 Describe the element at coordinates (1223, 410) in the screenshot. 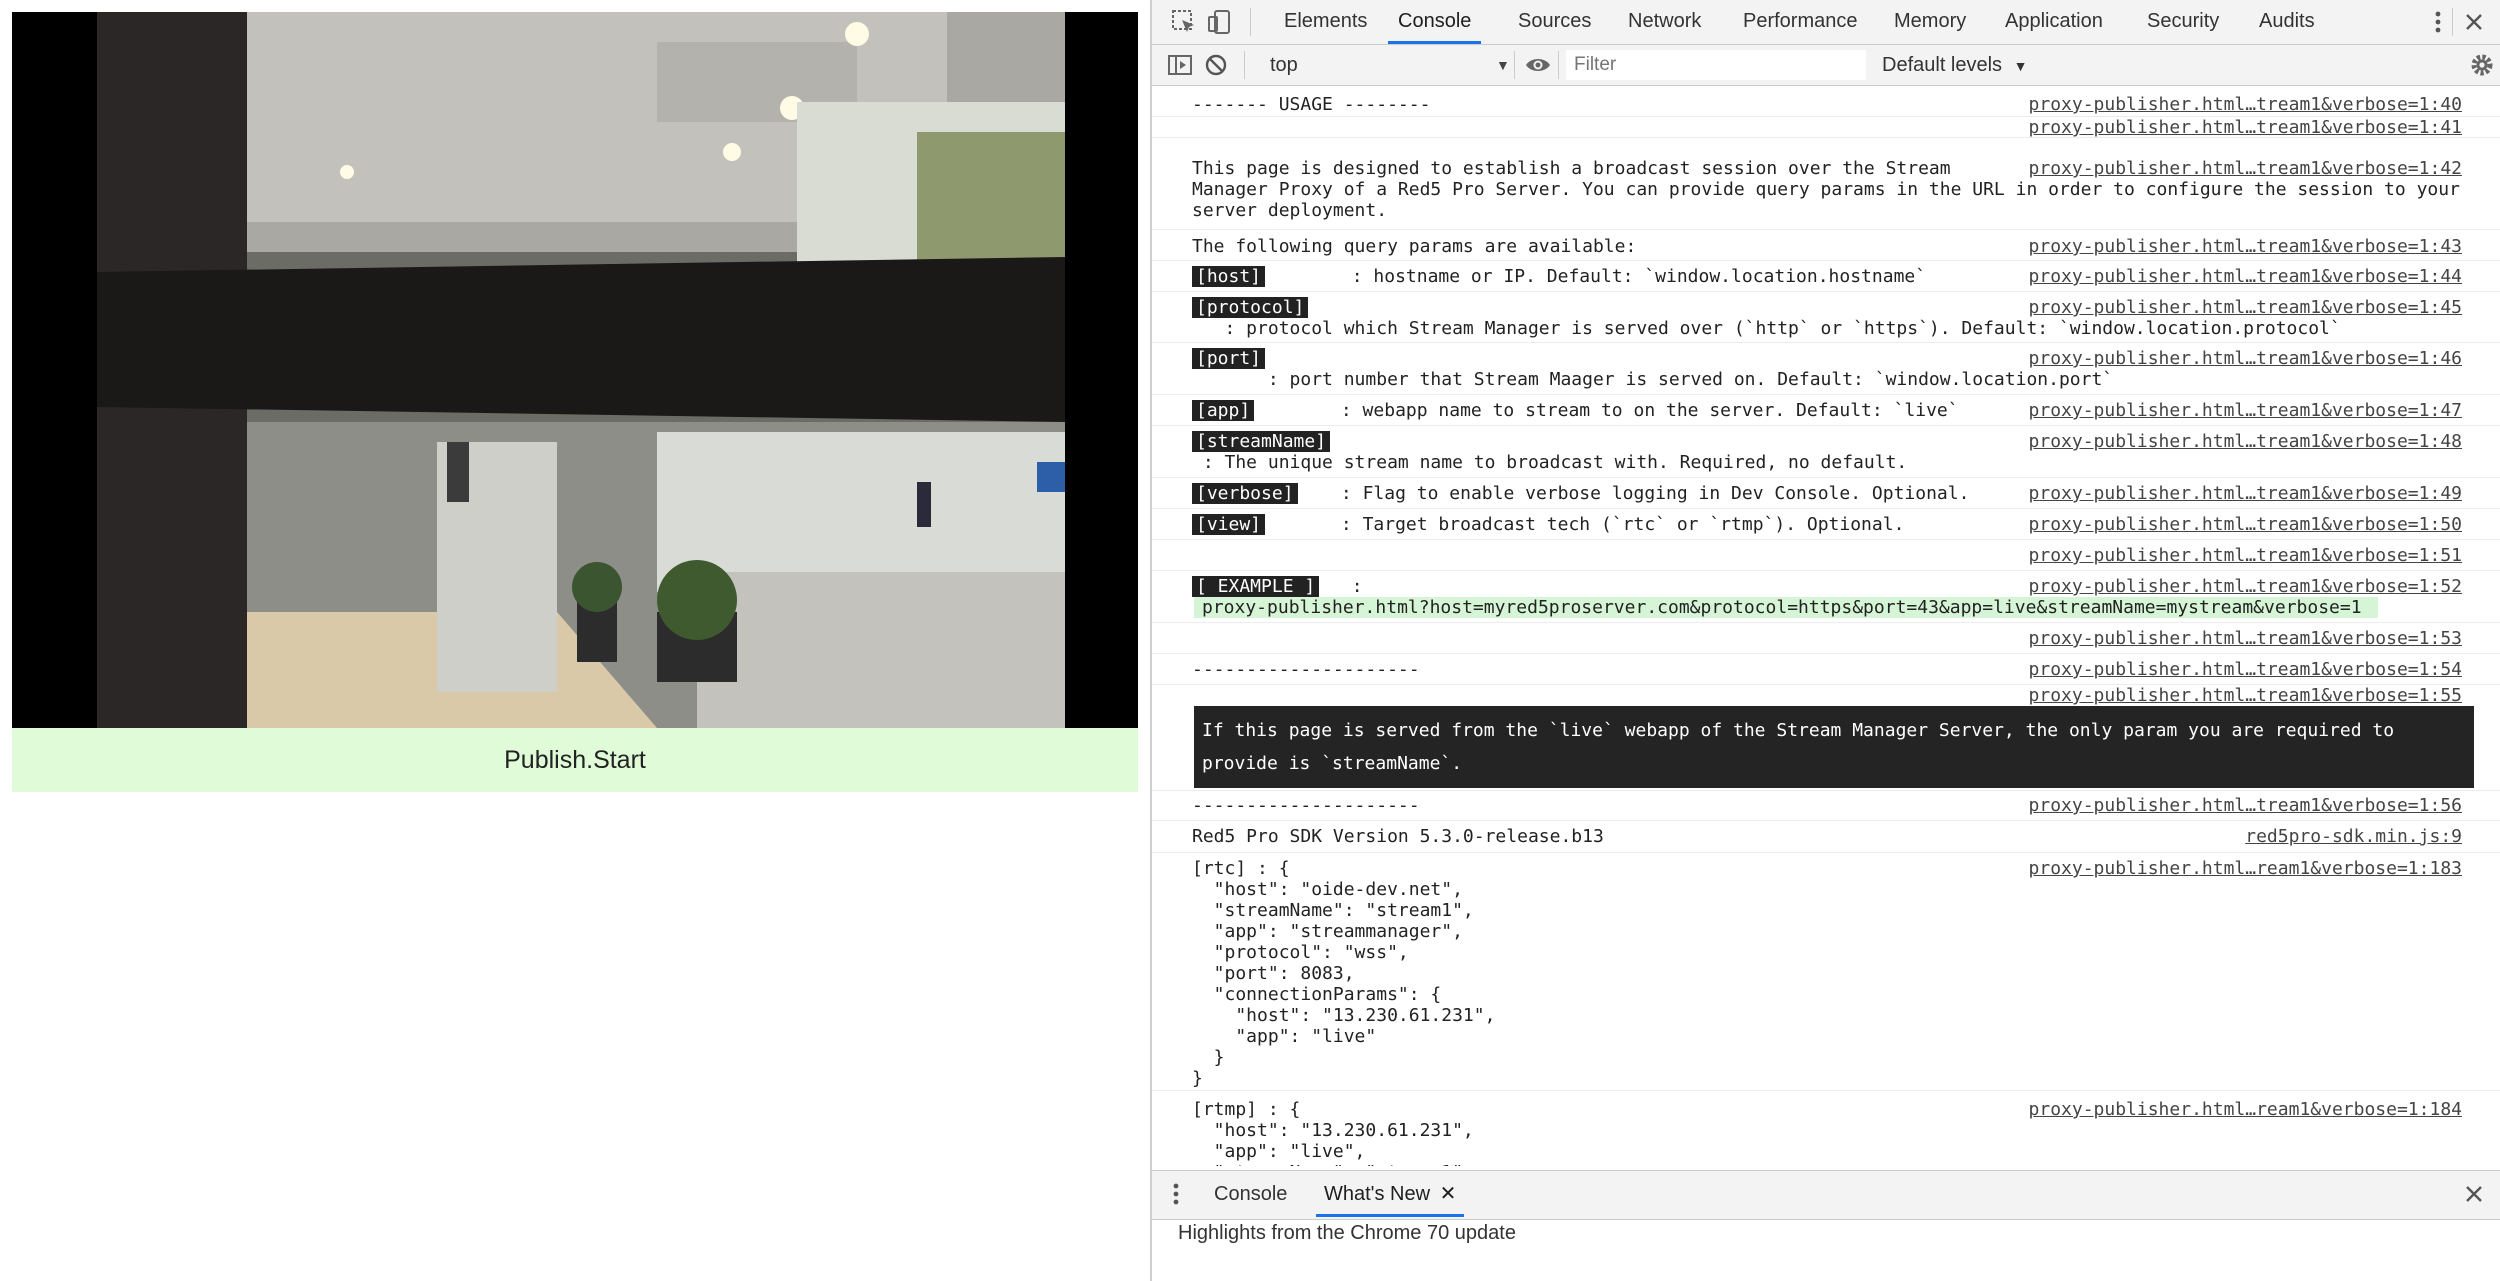

I see `param-tag: [app]` at that location.